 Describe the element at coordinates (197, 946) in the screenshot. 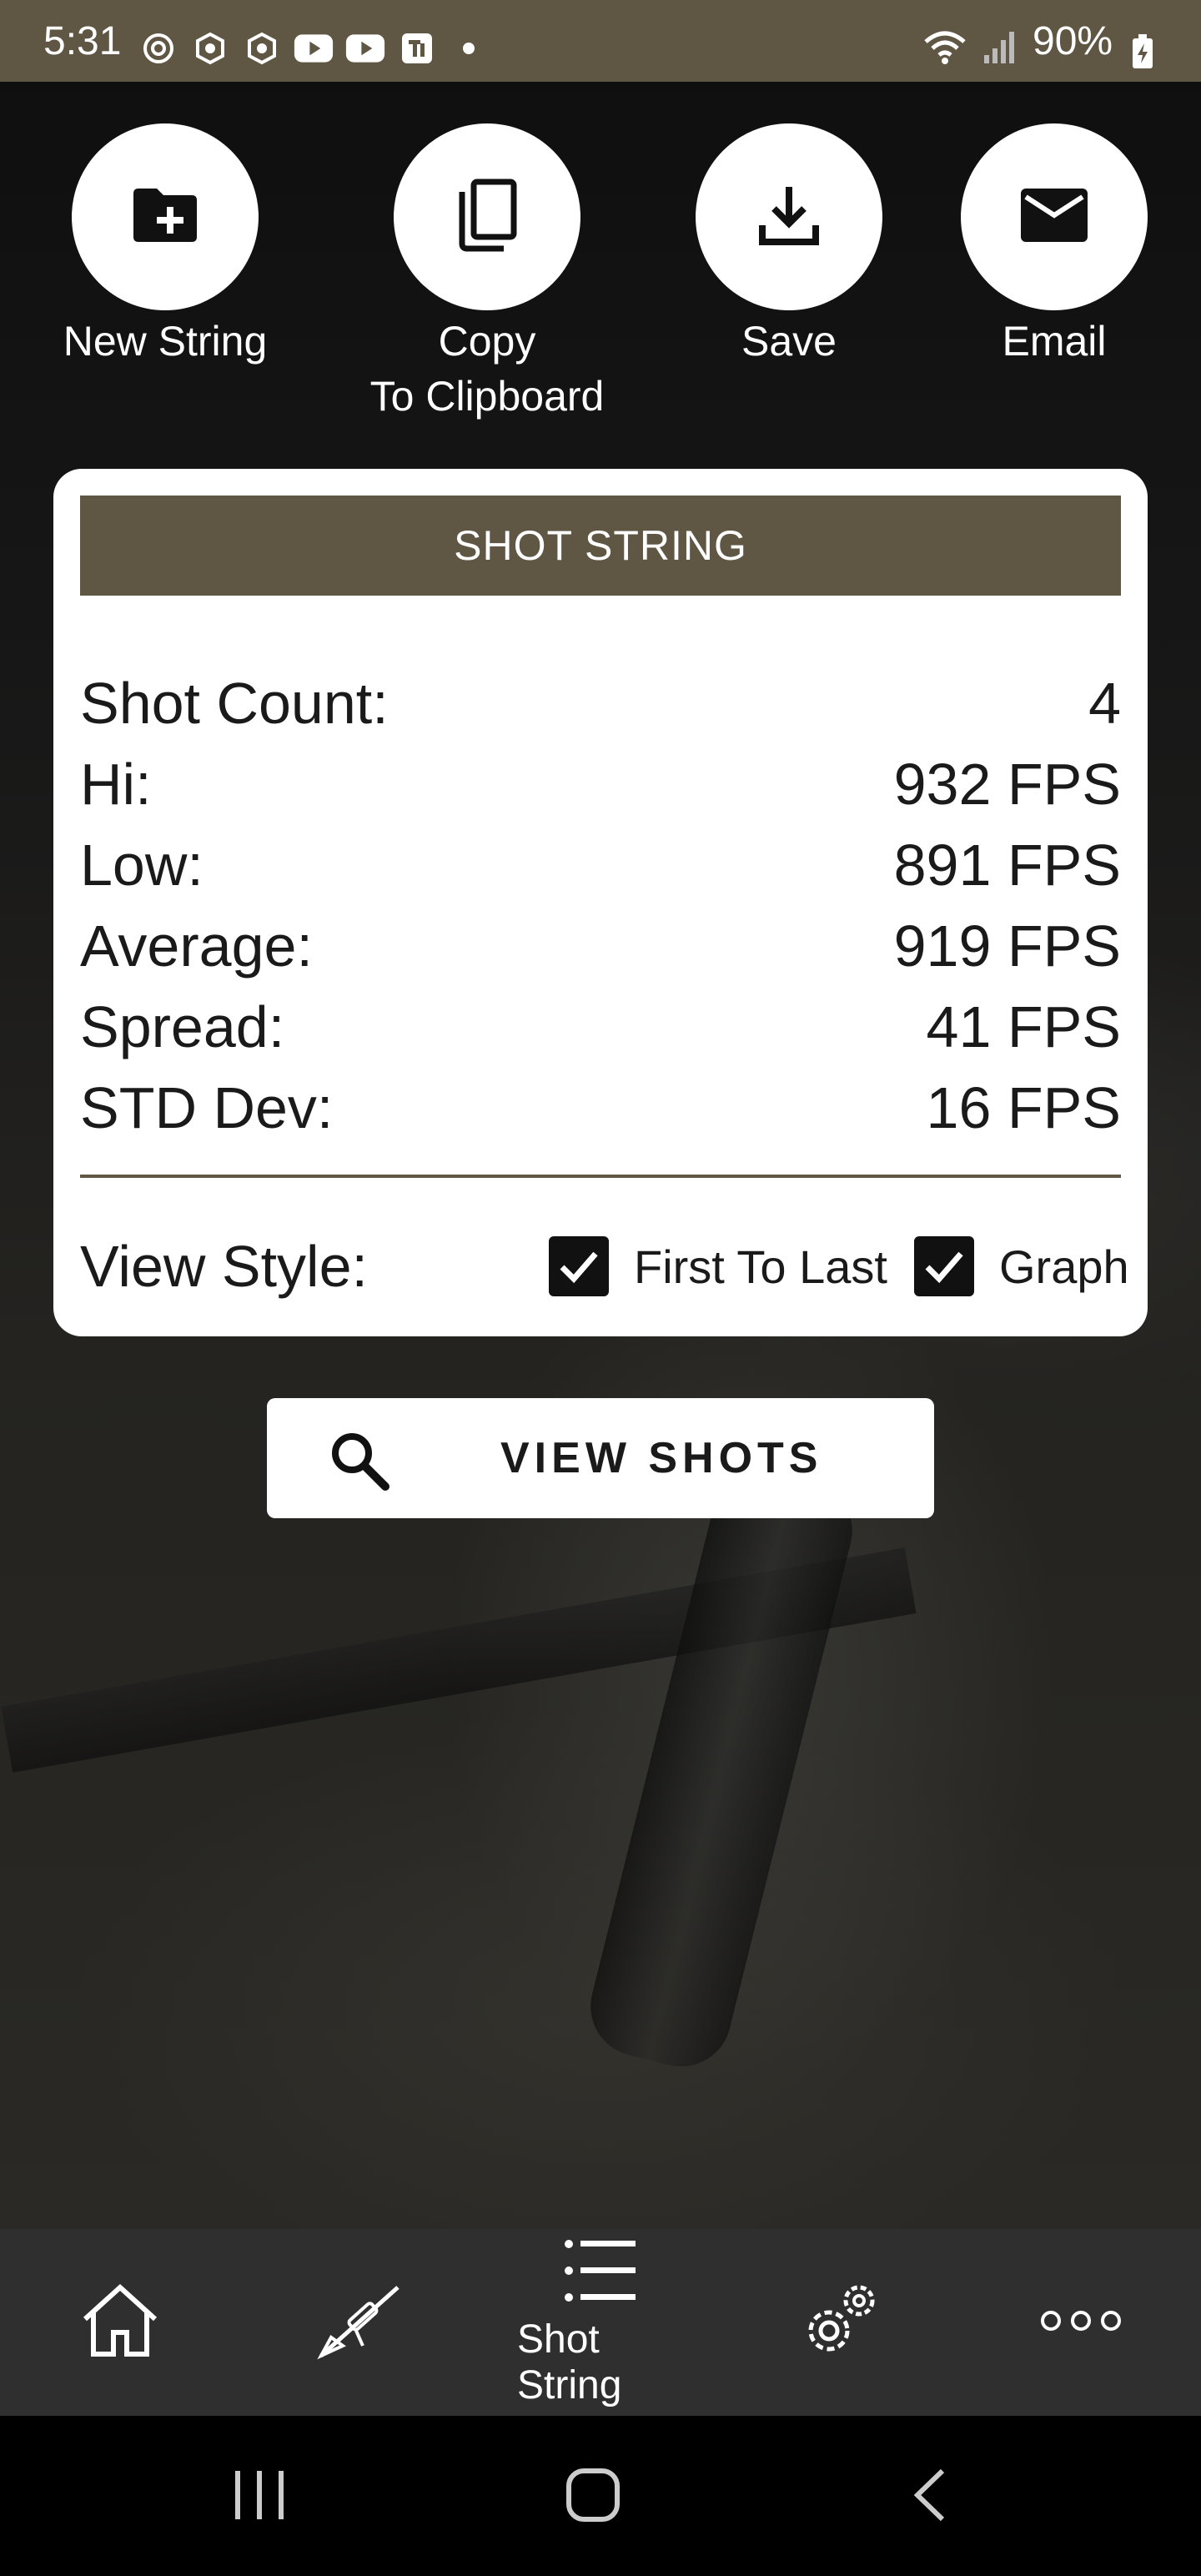

I see `stat-label: Average:` at that location.